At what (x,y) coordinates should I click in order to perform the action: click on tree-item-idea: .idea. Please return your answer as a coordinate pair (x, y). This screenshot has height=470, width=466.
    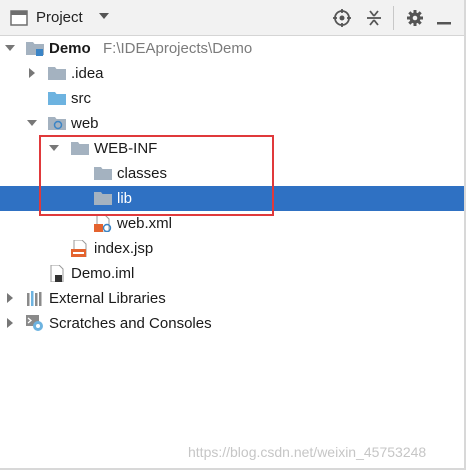
    Looking at the image, I should click on (232, 73).